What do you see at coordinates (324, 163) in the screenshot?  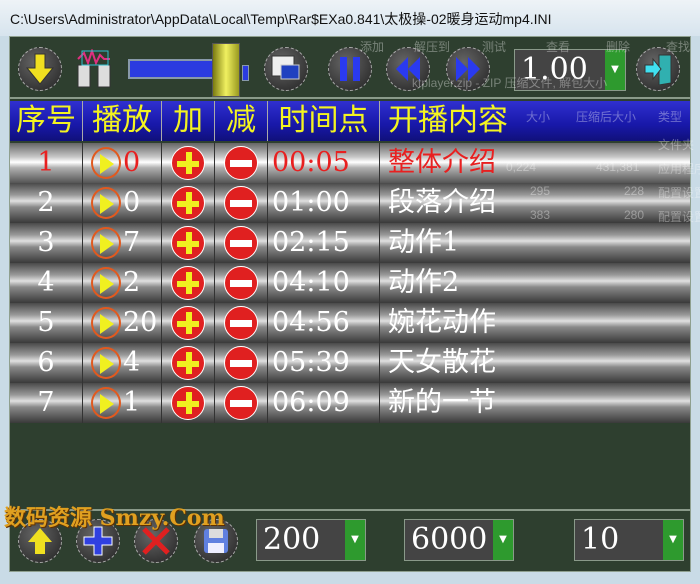 I see `time-point: 00:05` at bounding box center [324, 163].